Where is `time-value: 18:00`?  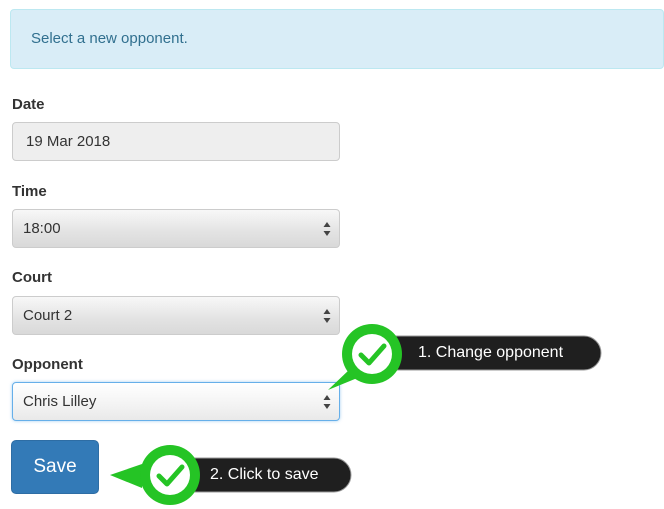
time-value: 18:00 is located at coordinates (42, 228).